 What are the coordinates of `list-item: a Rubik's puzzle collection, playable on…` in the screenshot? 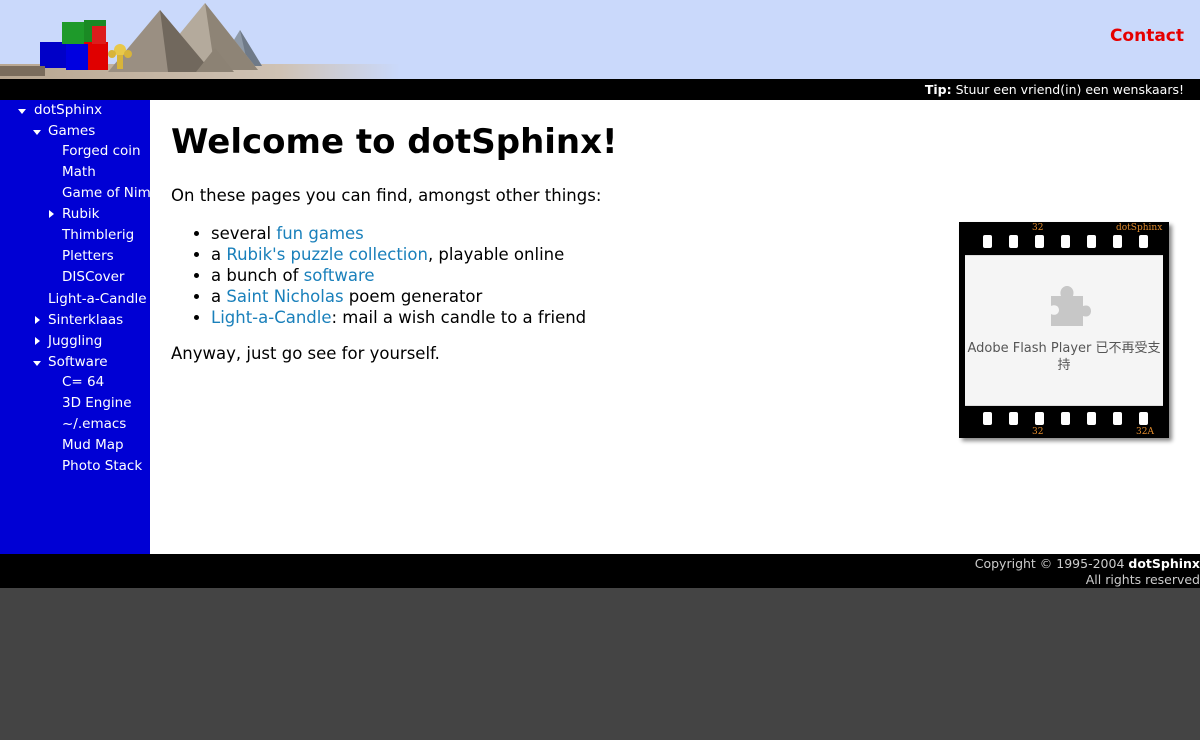 It's located at (398, 254).